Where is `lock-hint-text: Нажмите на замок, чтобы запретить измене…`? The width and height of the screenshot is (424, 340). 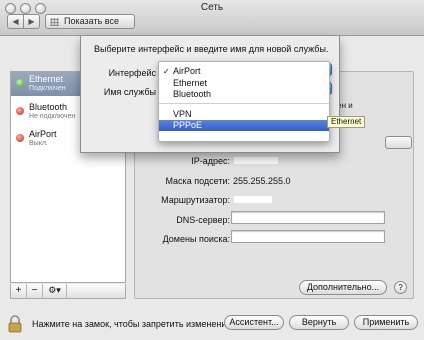
lock-hint-text: Нажмите на замок, чтобы запретить измене… is located at coordinates (133, 324).